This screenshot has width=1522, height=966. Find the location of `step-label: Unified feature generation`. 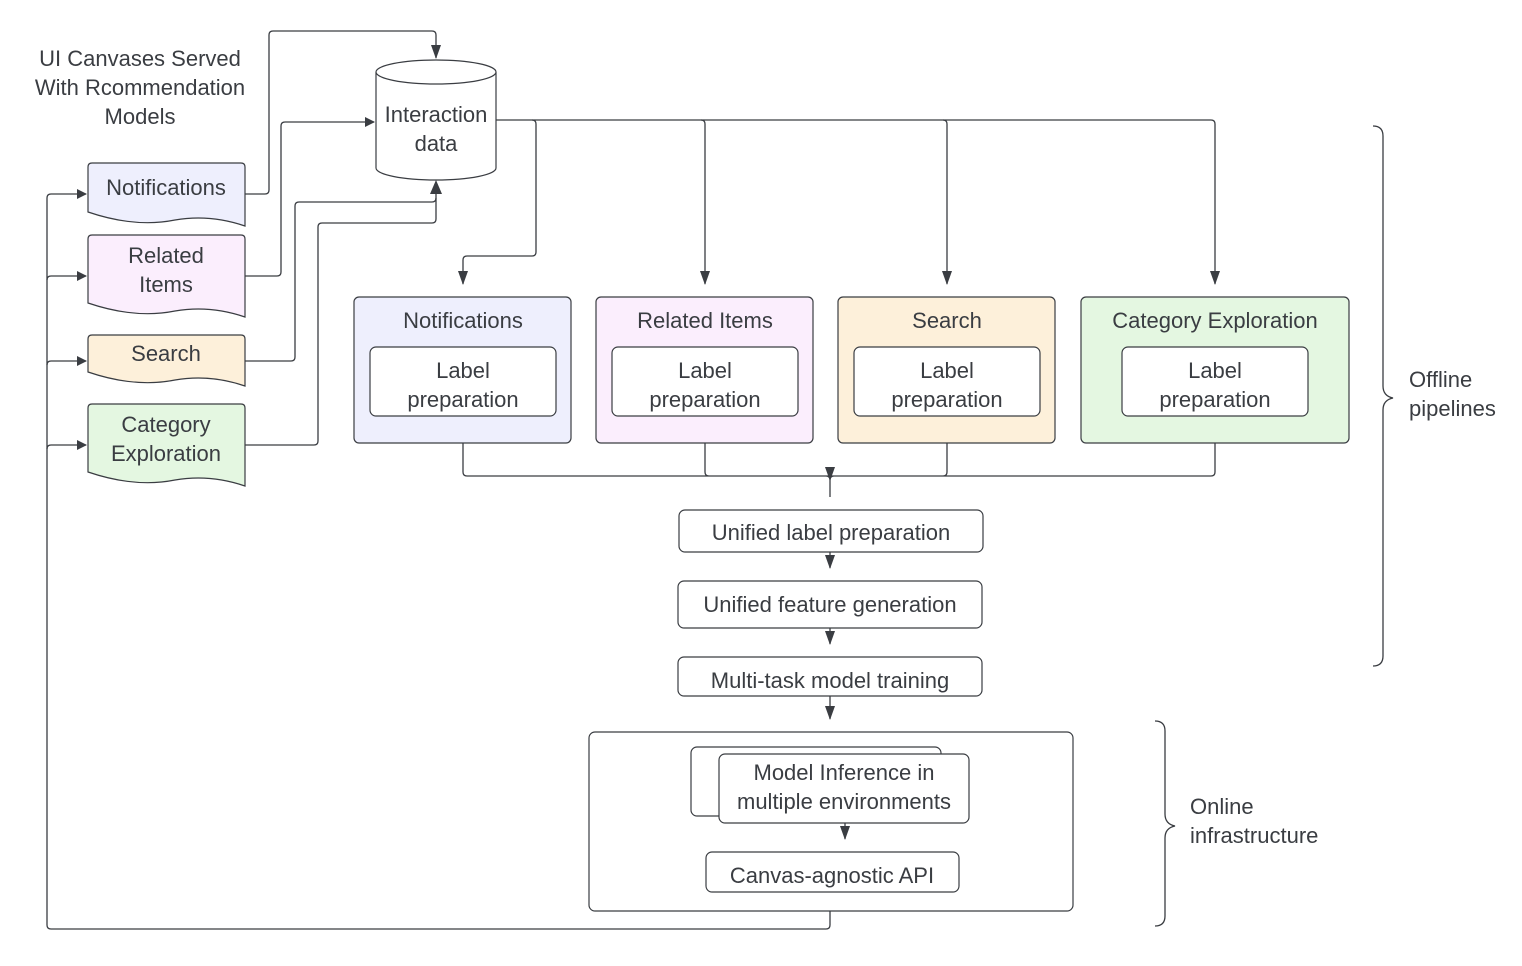

step-label: Unified feature generation is located at coordinates (829, 604).